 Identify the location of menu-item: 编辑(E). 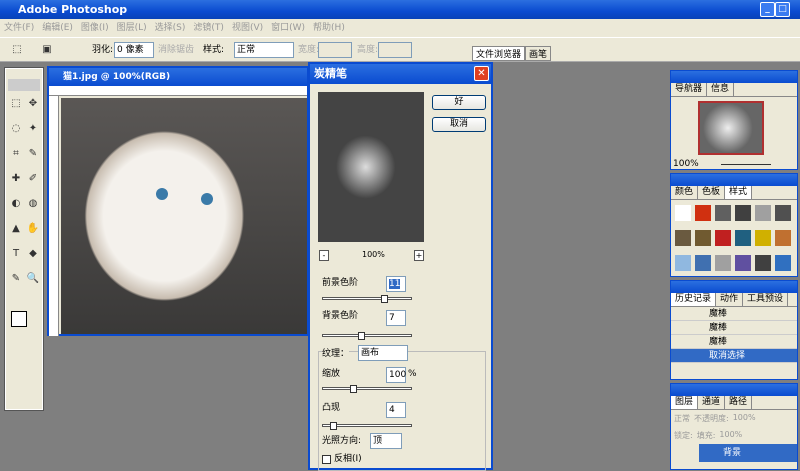
(57, 28).